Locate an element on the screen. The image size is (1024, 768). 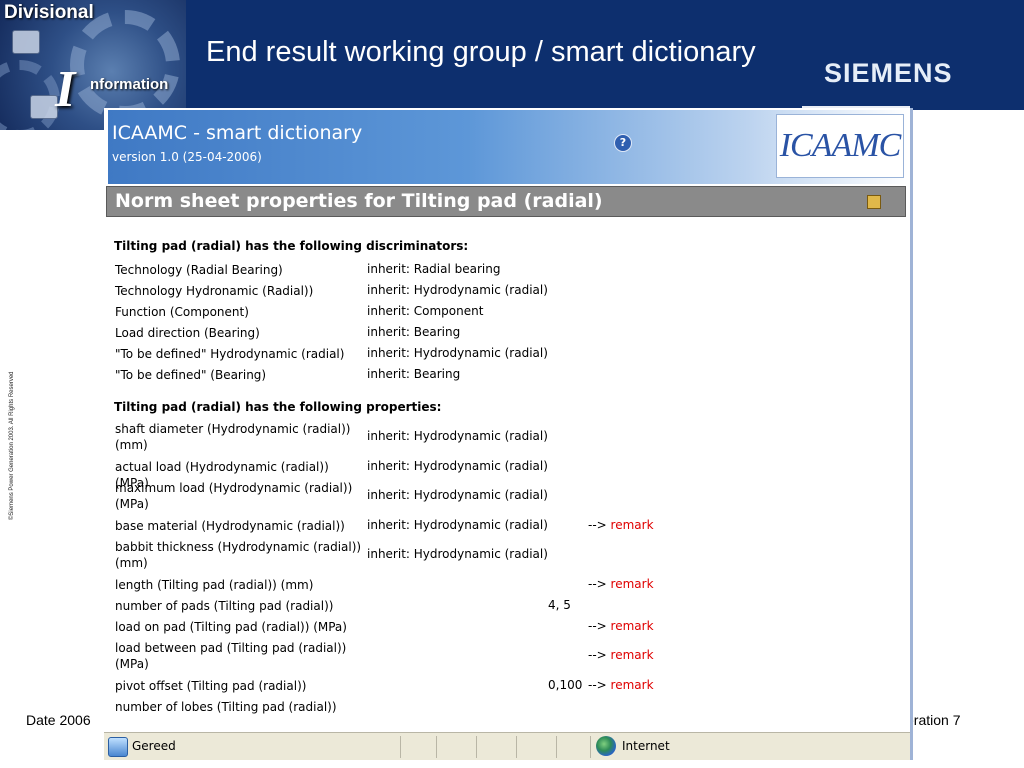
status-text: Gereed is located at coordinates (154, 746).